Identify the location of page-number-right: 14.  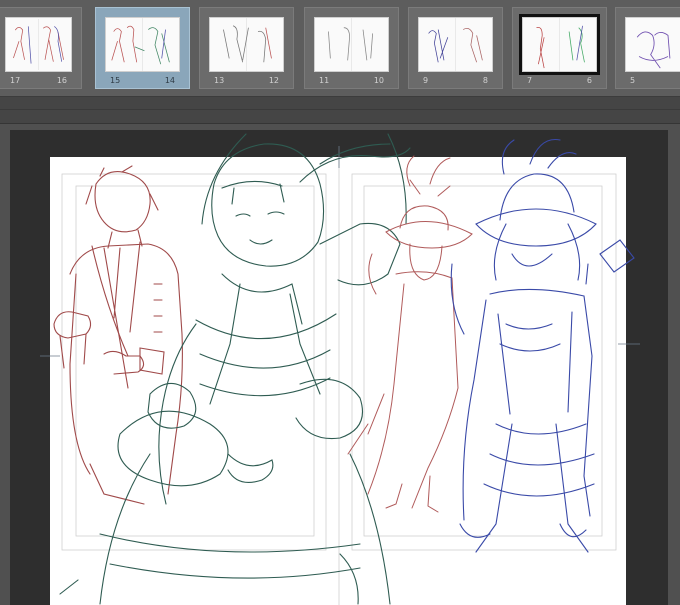
(169, 80).